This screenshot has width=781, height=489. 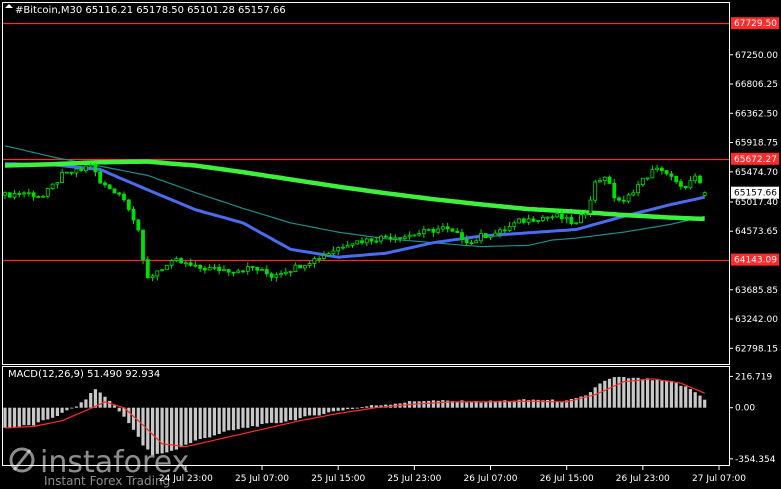 What do you see at coordinates (719, 479) in the screenshot?
I see `time-tick-label: 27 Jul 07:00` at bounding box center [719, 479].